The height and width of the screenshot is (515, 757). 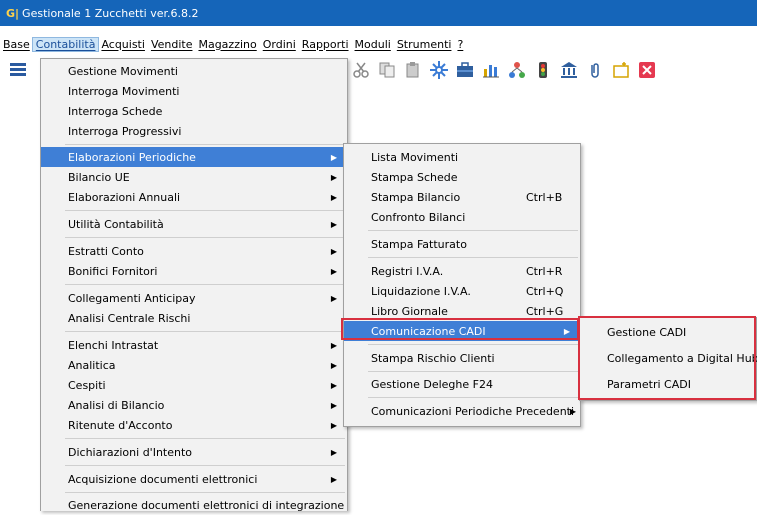 I want to click on title-bar: G| Gestionale 1 Zucchetti ver.6.8.2, so click(x=378, y=13).